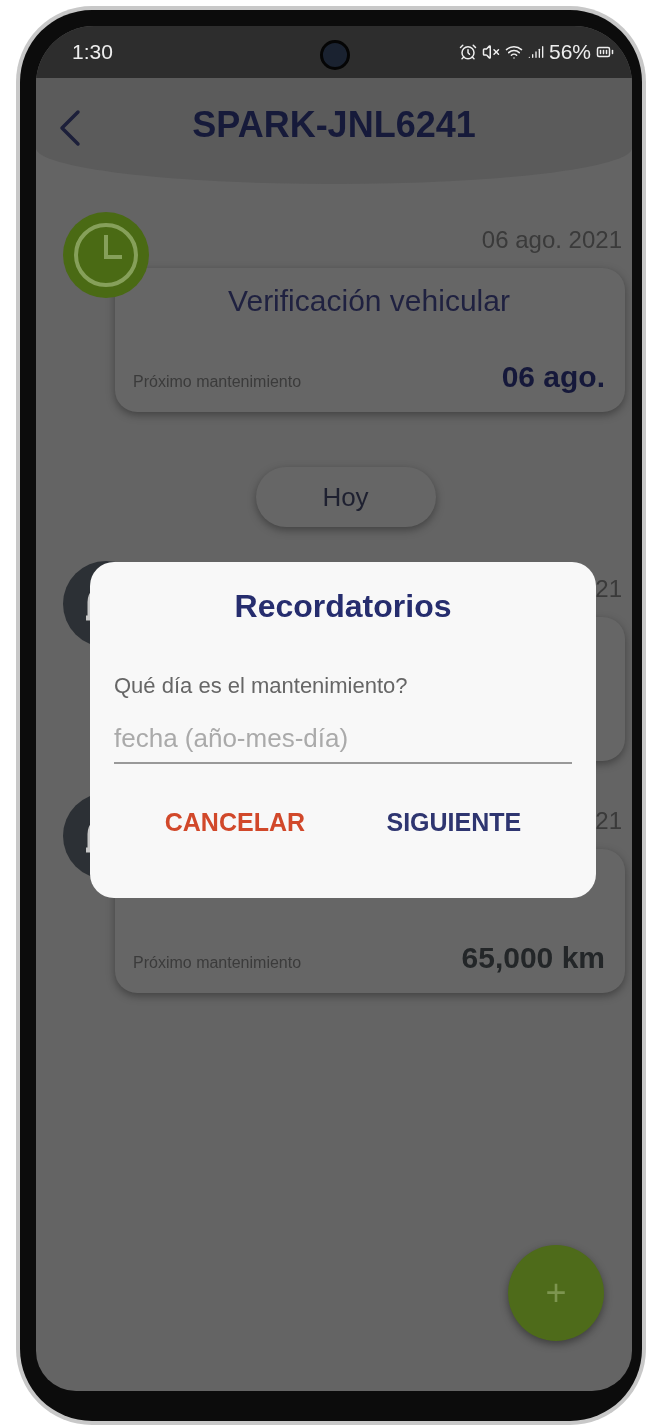  Describe the element at coordinates (335, 55) in the screenshot. I see `camera-icon` at that location.